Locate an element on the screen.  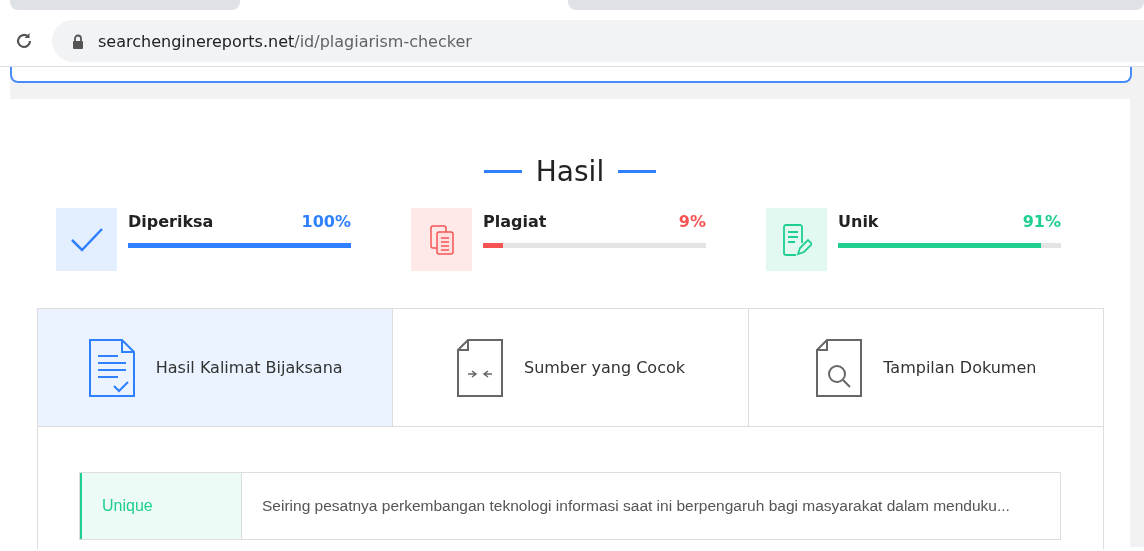
stat-percent: 91% is located at coordinates (1041, 221).